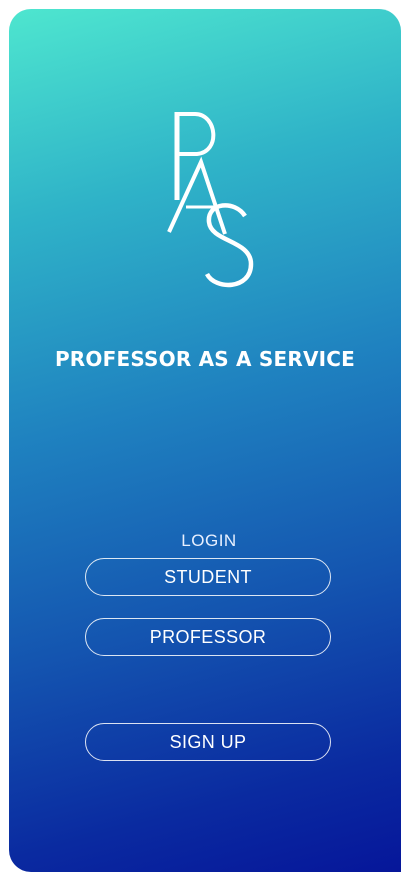 The image size is (401, 872). I want to click on professor-login-button: PROFESSOR, so click(208, 637).